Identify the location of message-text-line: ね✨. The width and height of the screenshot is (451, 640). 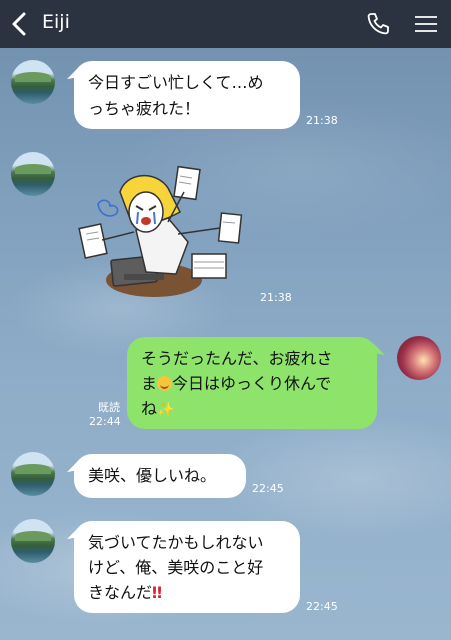
(252, 409).